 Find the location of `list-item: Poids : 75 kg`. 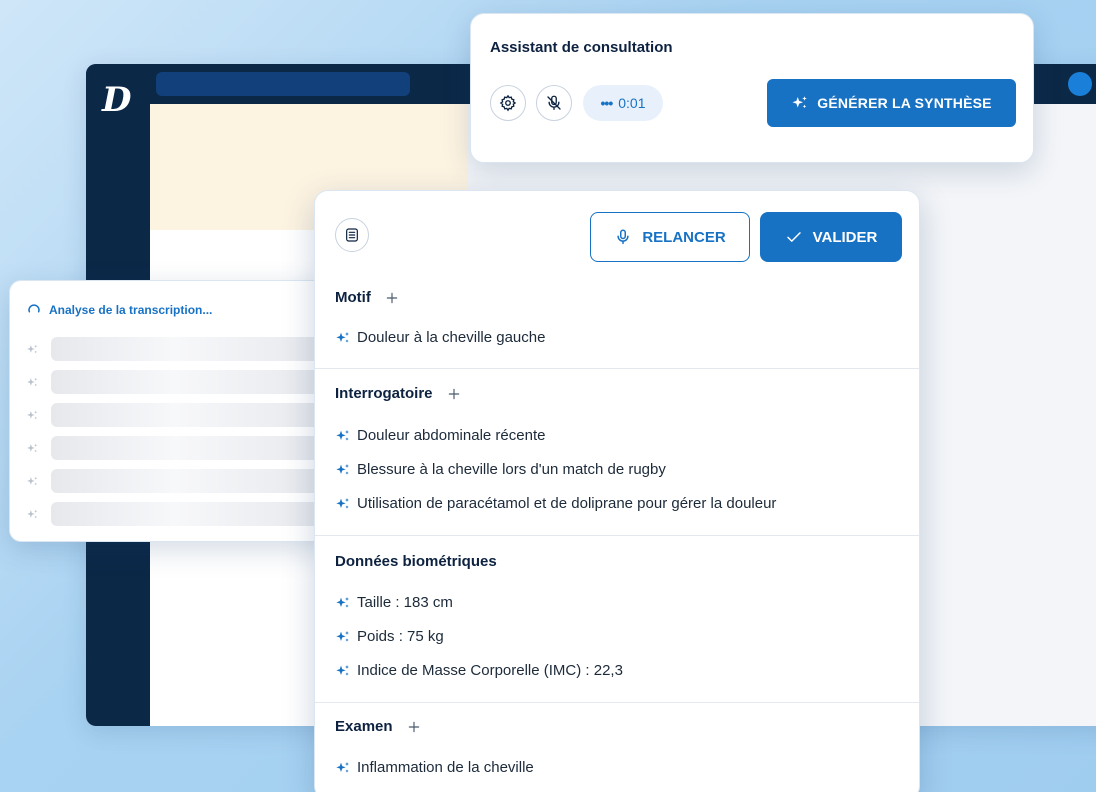

list-item: Poids : 75 kg is located at coordinates (389, 636).